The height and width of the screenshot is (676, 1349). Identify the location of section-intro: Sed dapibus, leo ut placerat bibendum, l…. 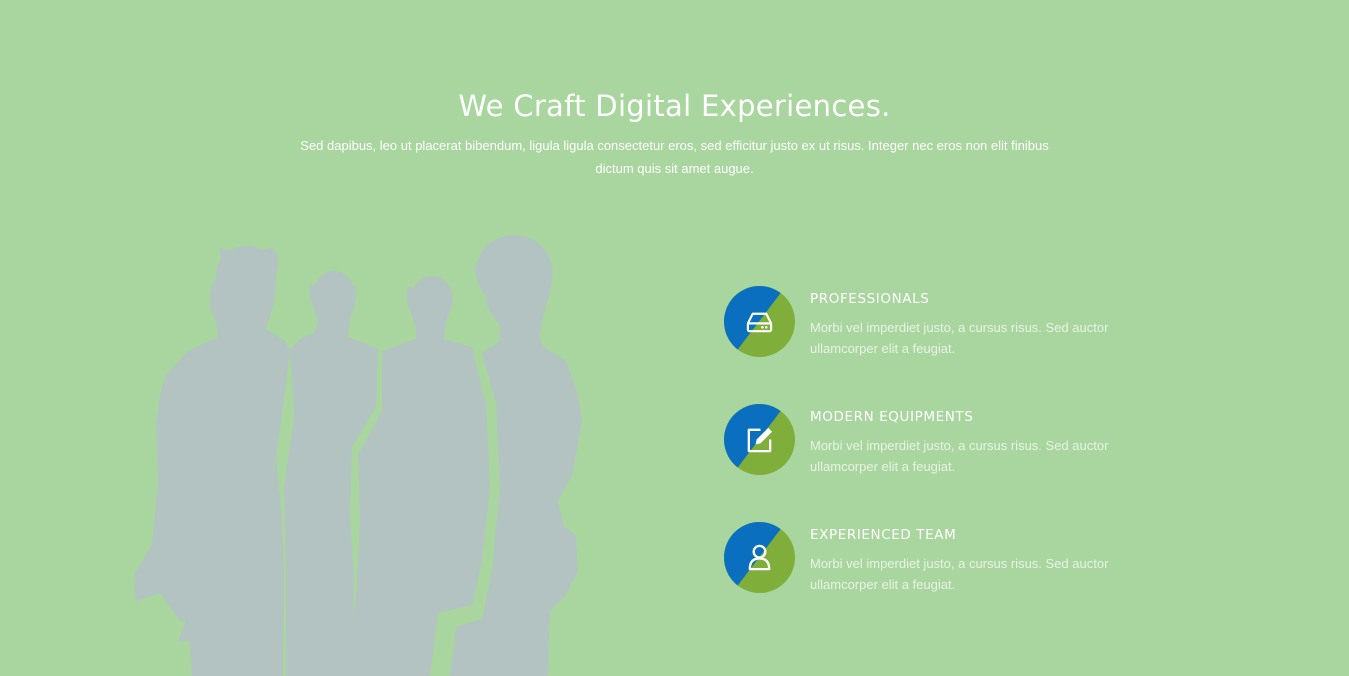
(674, 157).